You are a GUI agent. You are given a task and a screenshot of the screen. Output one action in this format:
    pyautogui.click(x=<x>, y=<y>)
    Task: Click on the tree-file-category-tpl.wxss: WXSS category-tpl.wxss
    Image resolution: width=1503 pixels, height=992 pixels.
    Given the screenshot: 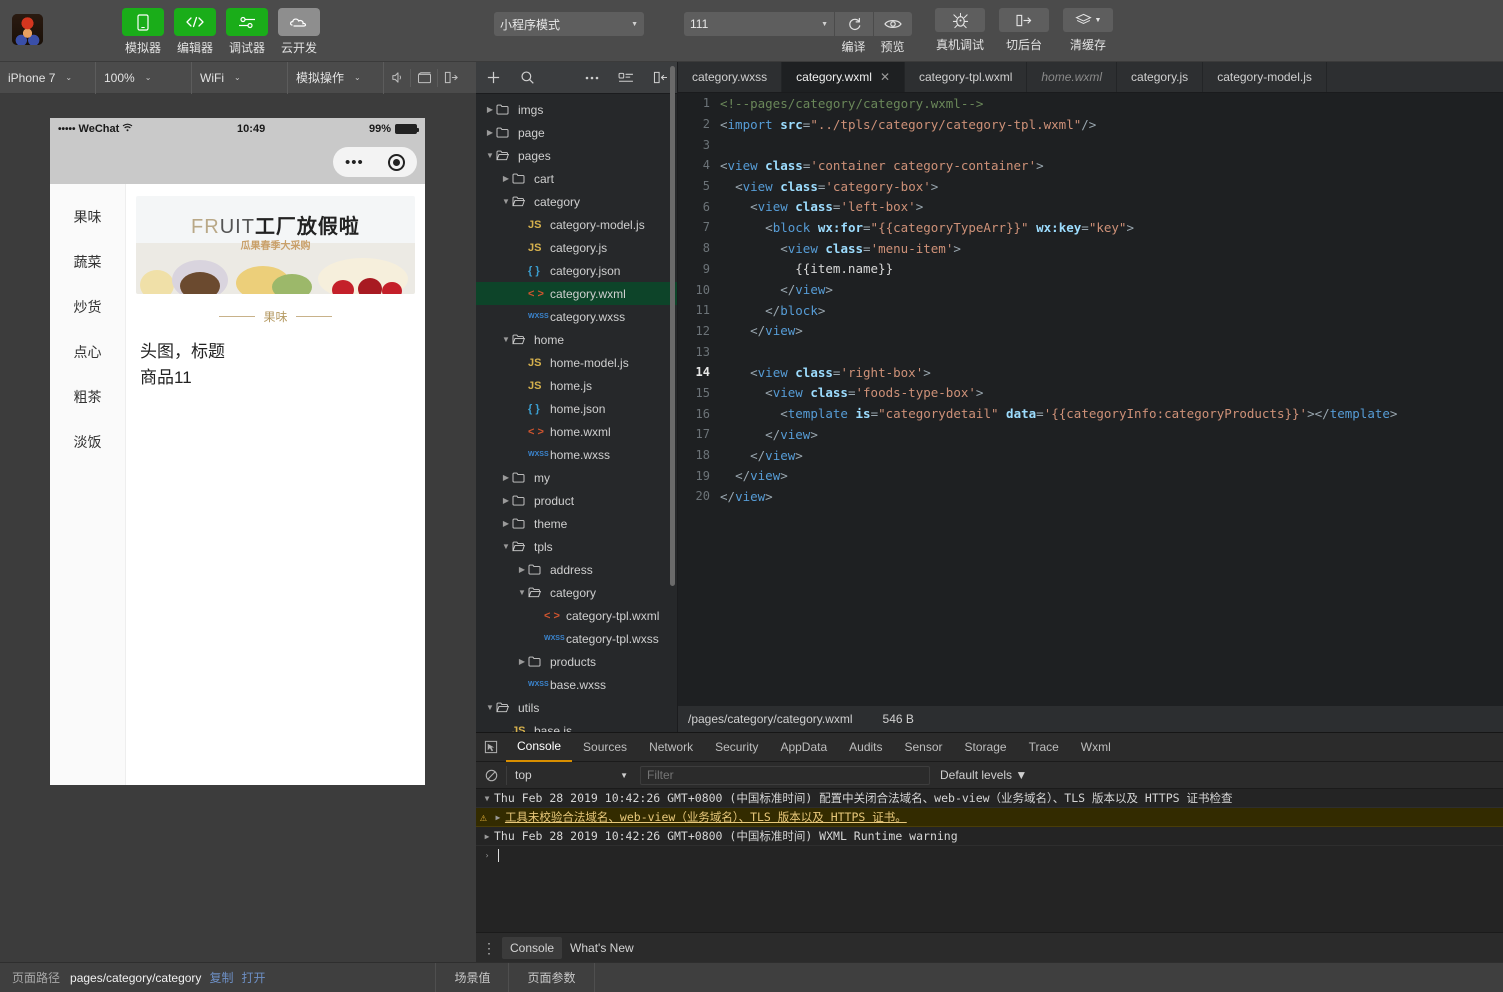 What is the action you would take?
    pyautogui.click(x=576, y=638)
    